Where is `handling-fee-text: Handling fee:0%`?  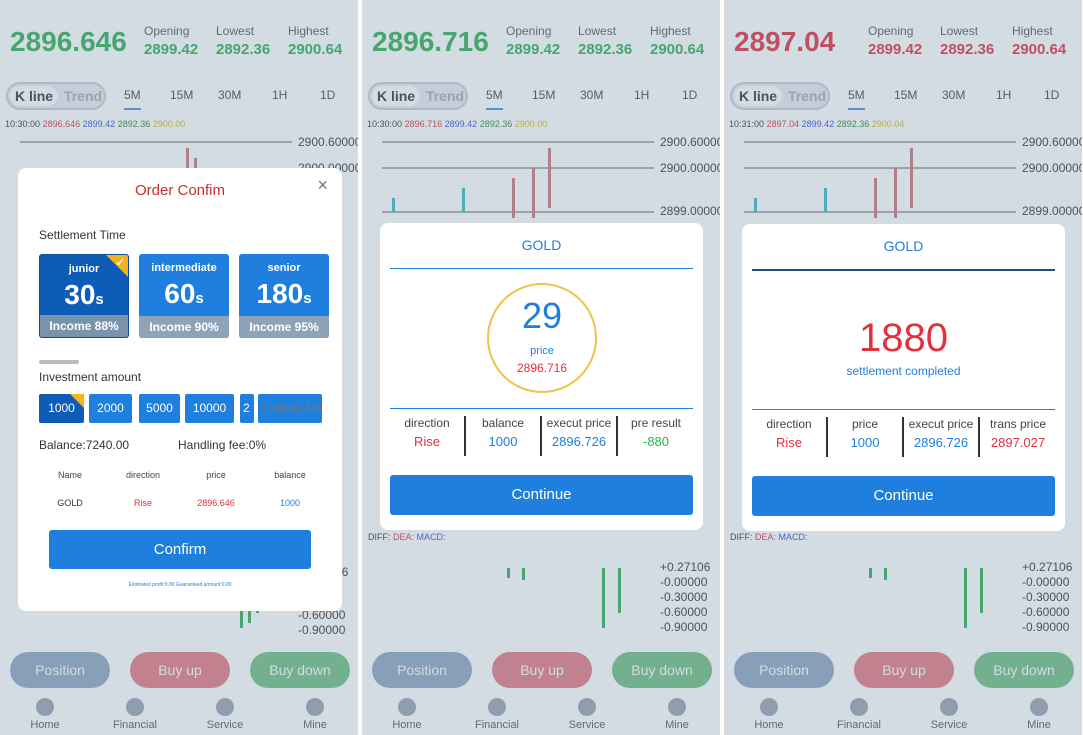 handling-fee-text: Handling fee:0% is located at coordinates (222, 445).